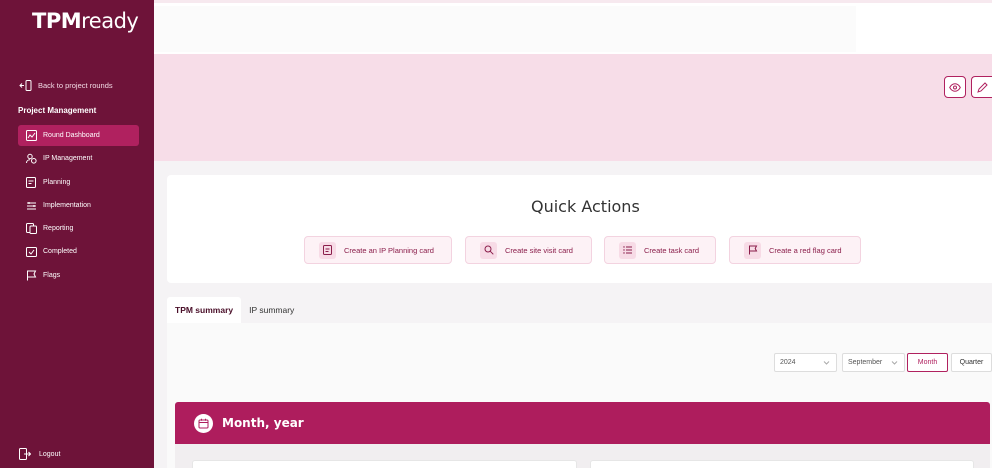  What do you see at coordinates (31, 159) in the screenshot?
I see `users-icon` at bounding box center [31, 159].